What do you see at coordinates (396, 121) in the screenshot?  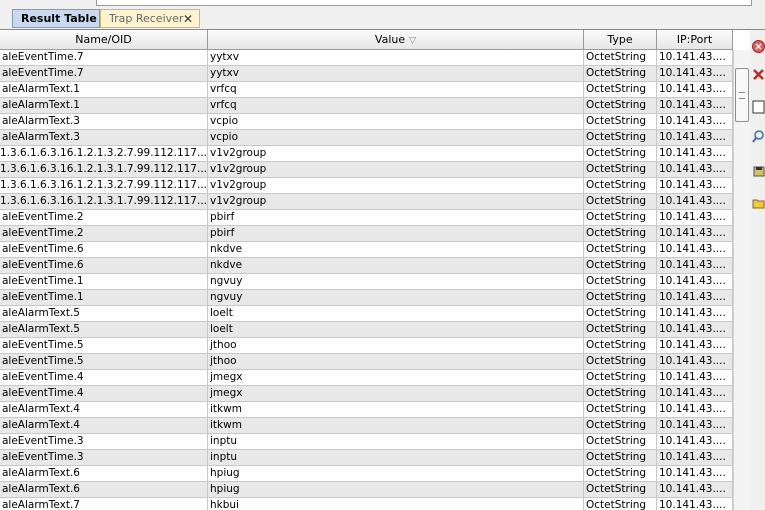 I see `cell-value: vcpio` at bounding box center [396, 121].